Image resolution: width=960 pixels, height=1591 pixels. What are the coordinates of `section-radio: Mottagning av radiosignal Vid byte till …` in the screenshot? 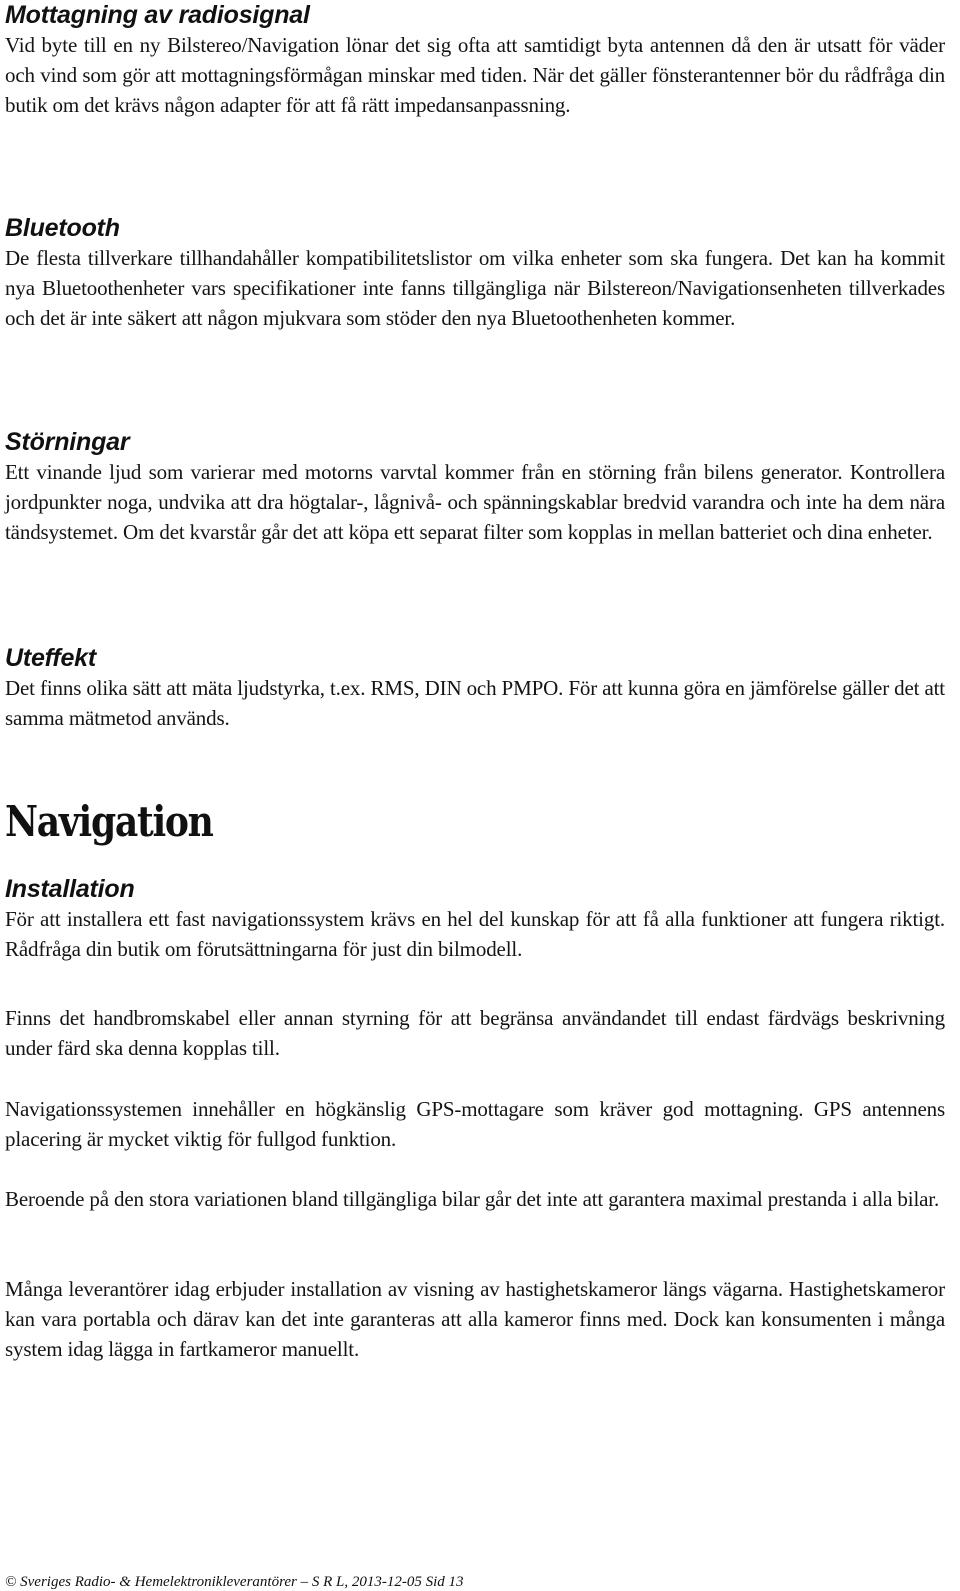 It's located at (475, 60).